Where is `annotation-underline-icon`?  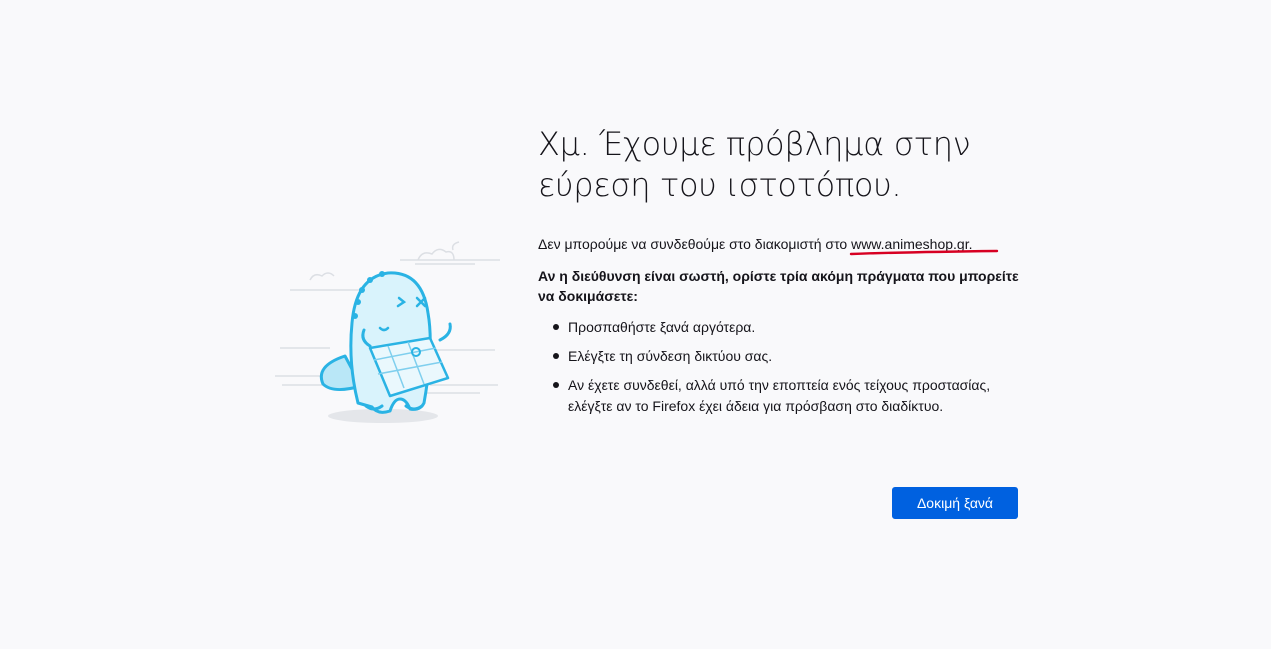 annotation-underline-icon is located at coordinates (924, 252).